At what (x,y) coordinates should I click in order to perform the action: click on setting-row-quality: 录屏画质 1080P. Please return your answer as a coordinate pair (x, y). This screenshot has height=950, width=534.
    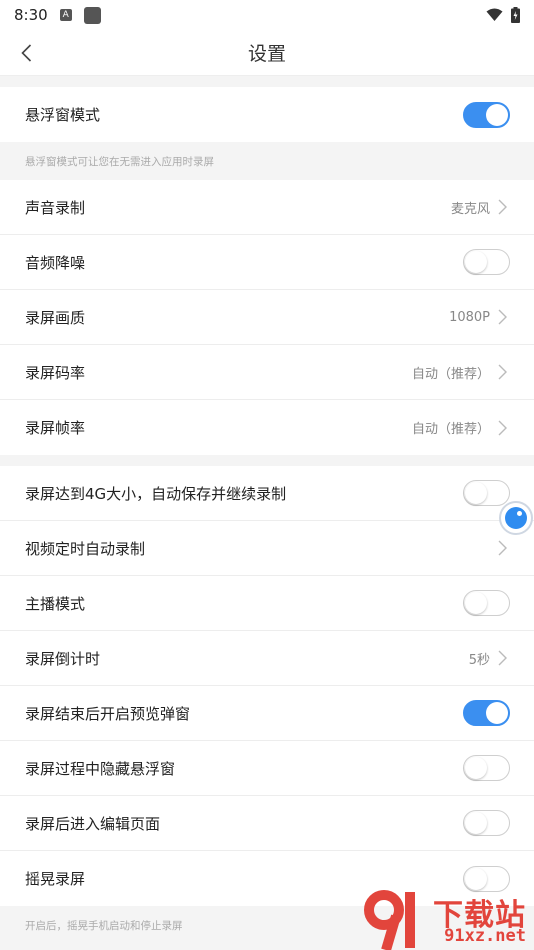
    Looking at the image, I should click on (267, 317).